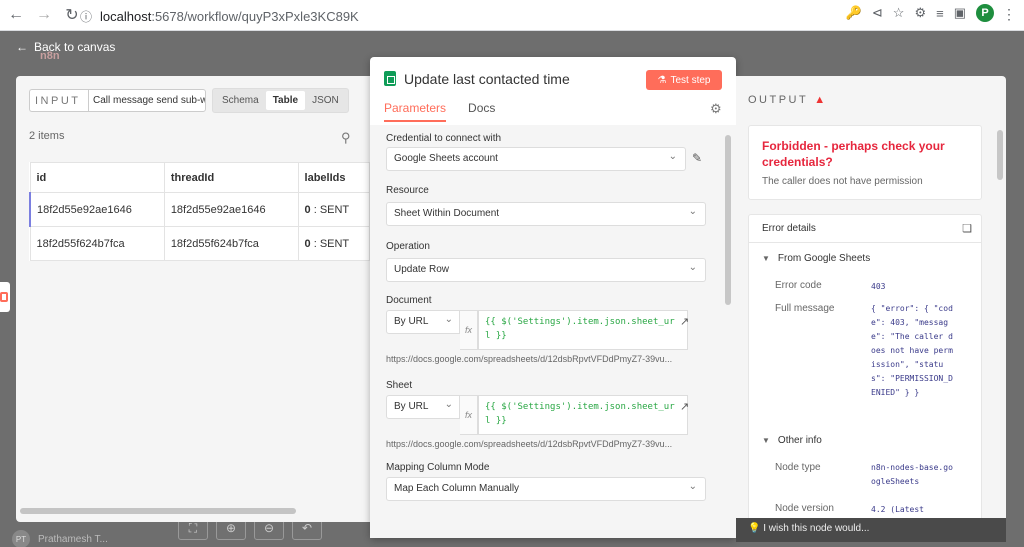 The image size is (1024, 547). I want to click on share-icon: ⊲, so click(877, 13).